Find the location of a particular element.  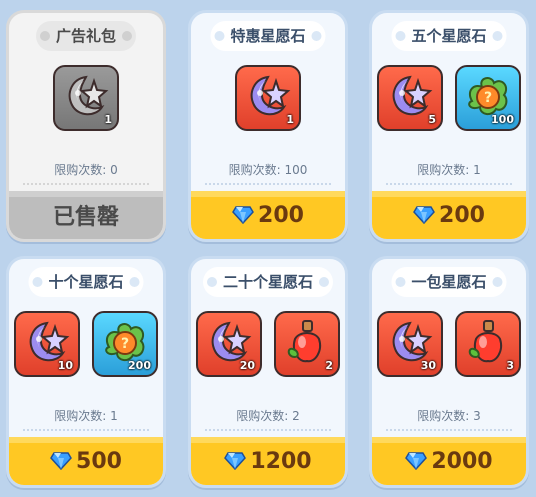

item-slot-wish-stone: 20 is located at coordinates (229, 344).